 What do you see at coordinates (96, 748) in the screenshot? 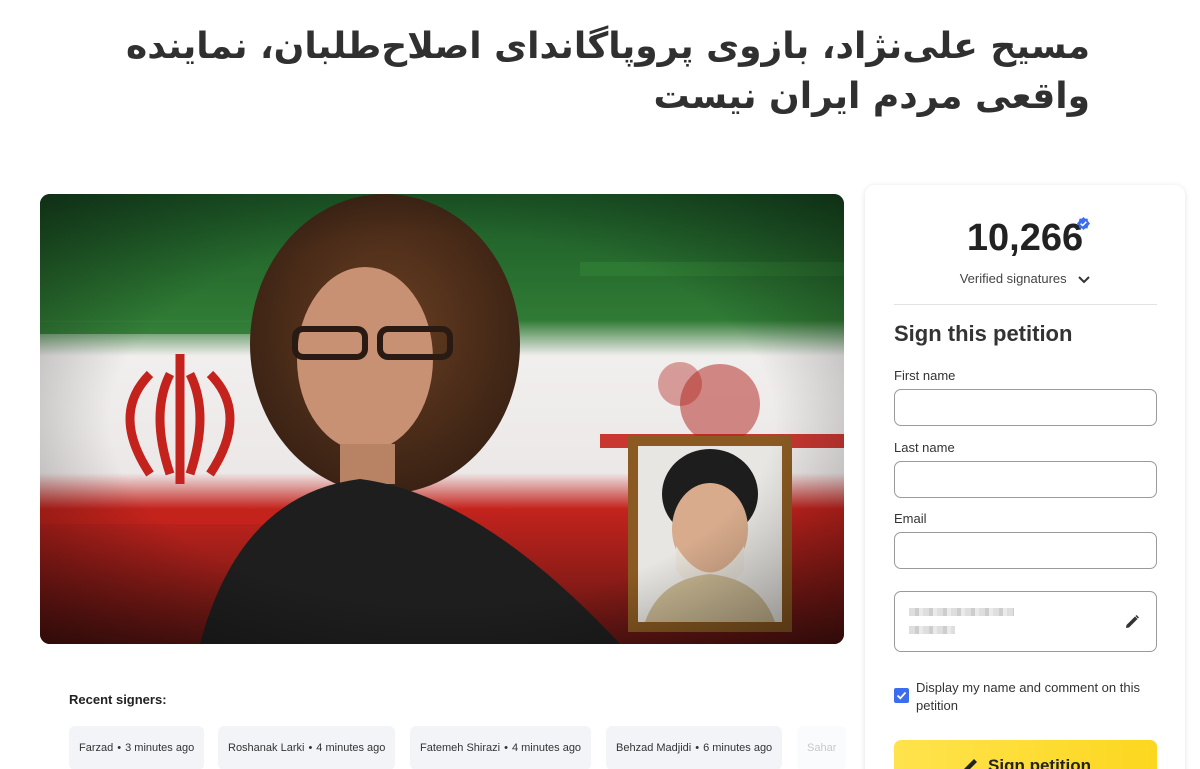
I see `signer-name: Farzad` at bounding box center [96, 748].